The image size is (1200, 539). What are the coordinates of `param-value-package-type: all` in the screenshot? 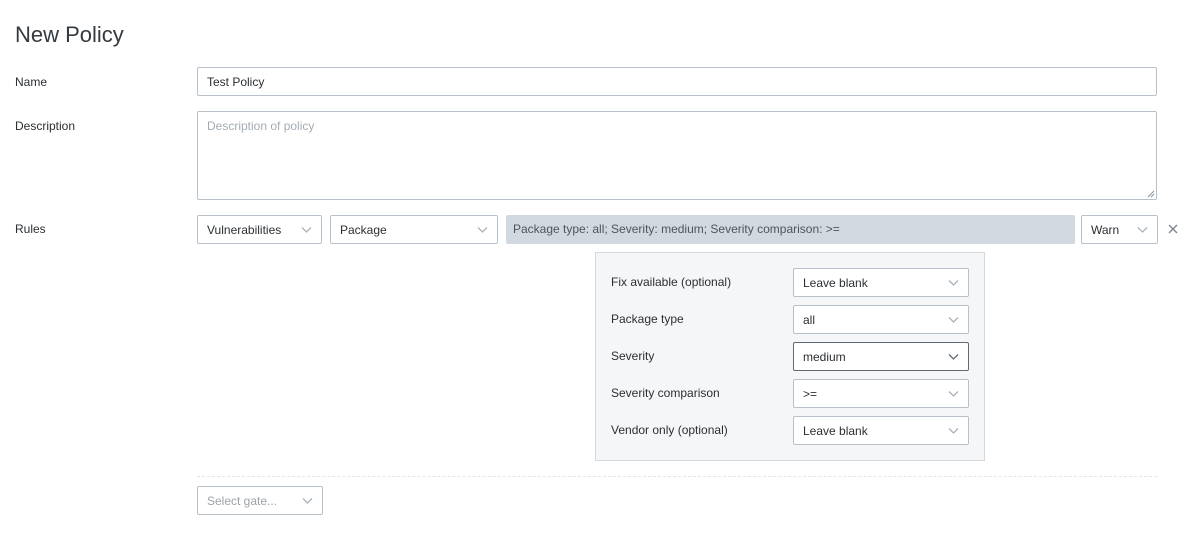 It's located at (809, 319).